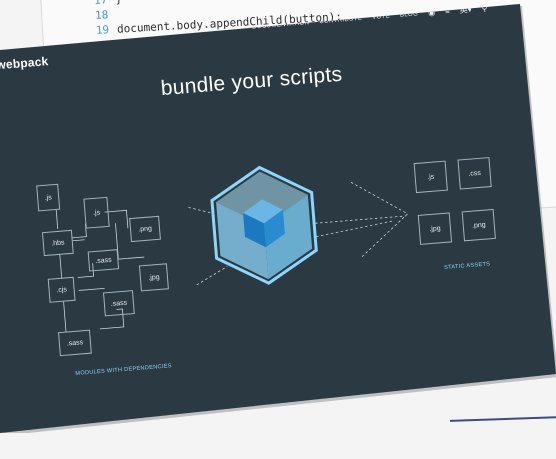  I want to click on page-edge-line, so click(502, 419).